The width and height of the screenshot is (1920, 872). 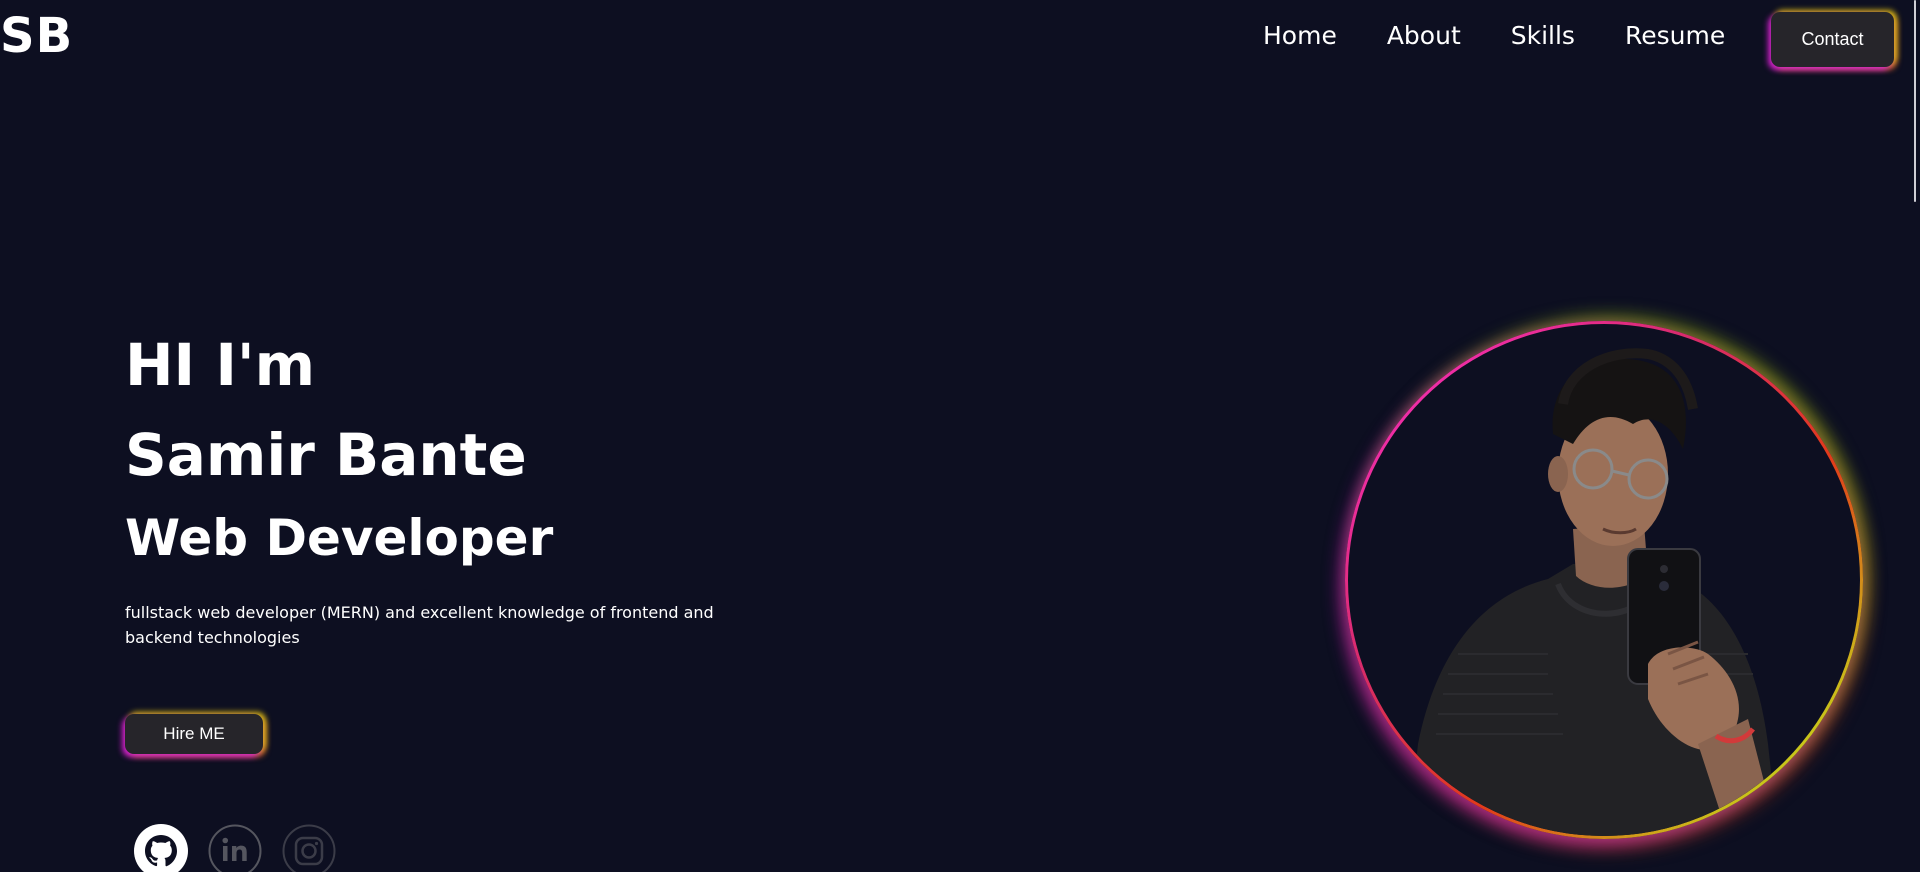 I want to click on github-icon, so click(x=161, y=848).